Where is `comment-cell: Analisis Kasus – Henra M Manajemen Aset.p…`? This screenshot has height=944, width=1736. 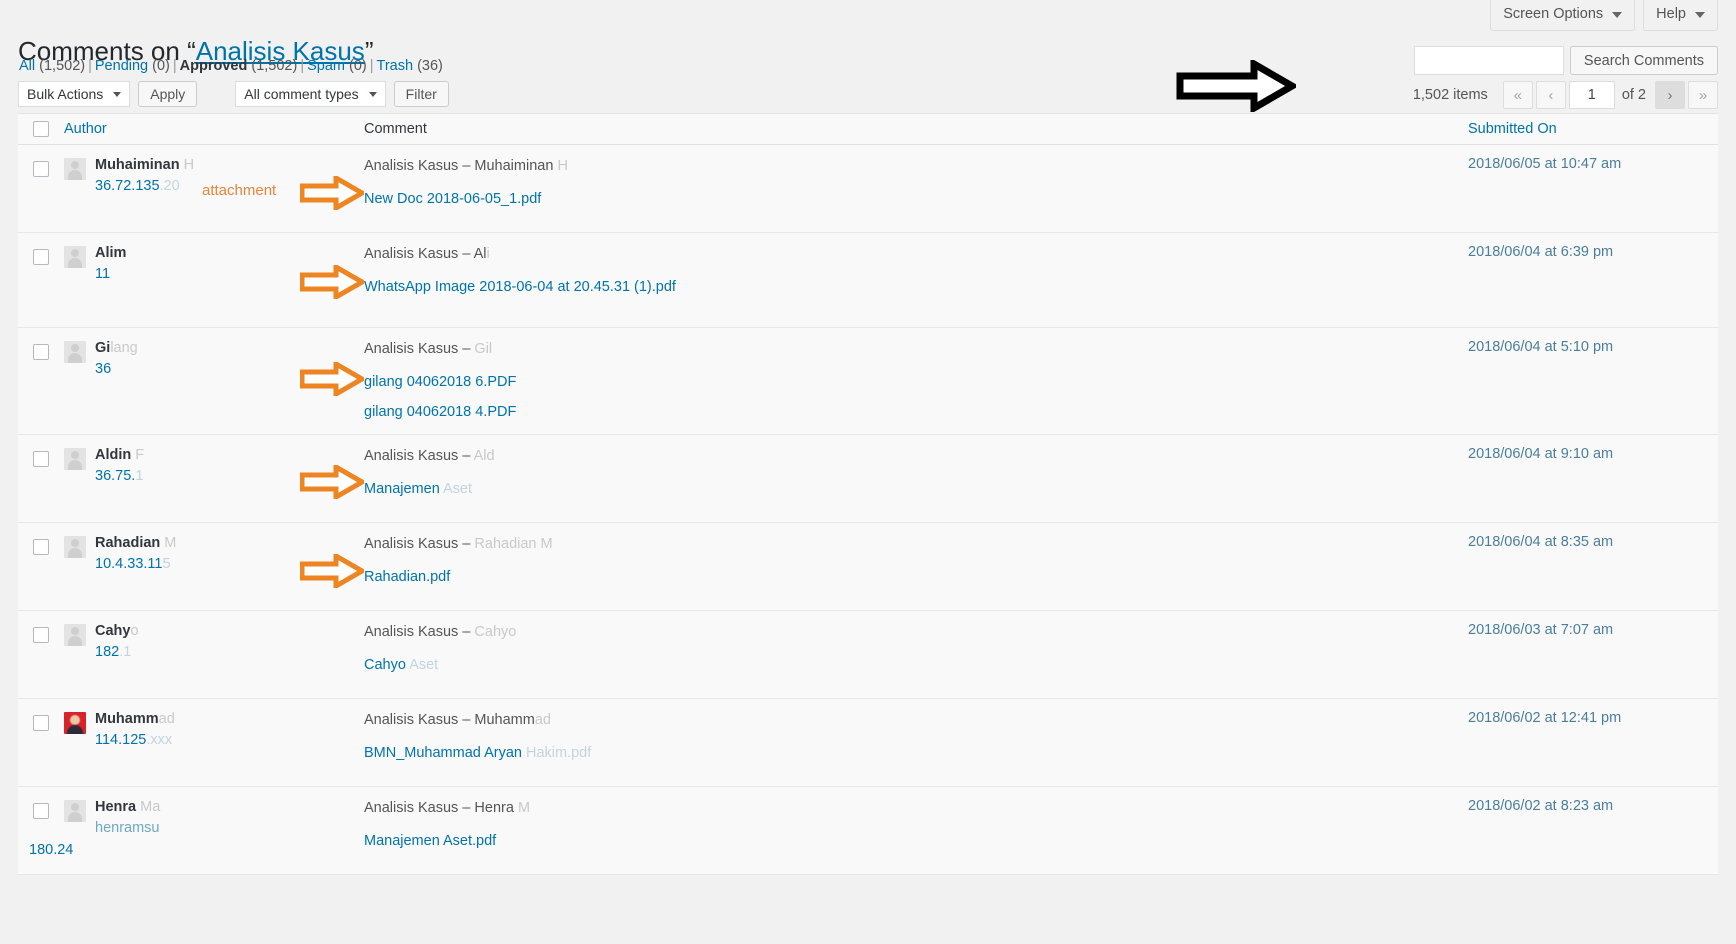 comment-cell: Analisis Kasus – Henra M Manajemen Aset.p… is located at coordinates (911, 830).